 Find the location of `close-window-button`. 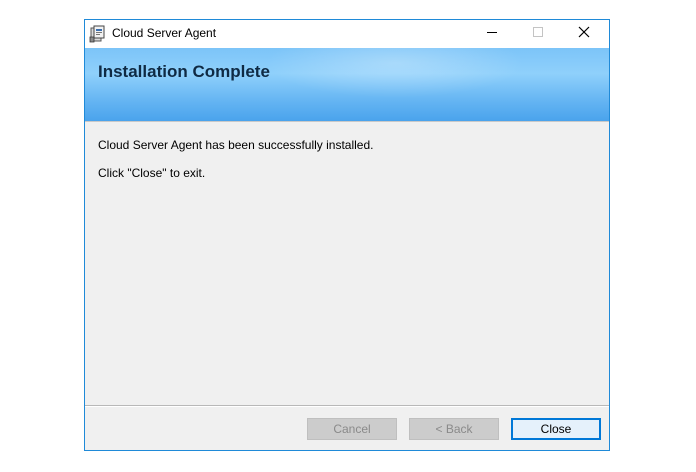

close-window-button is located at coordinates (584, 34).